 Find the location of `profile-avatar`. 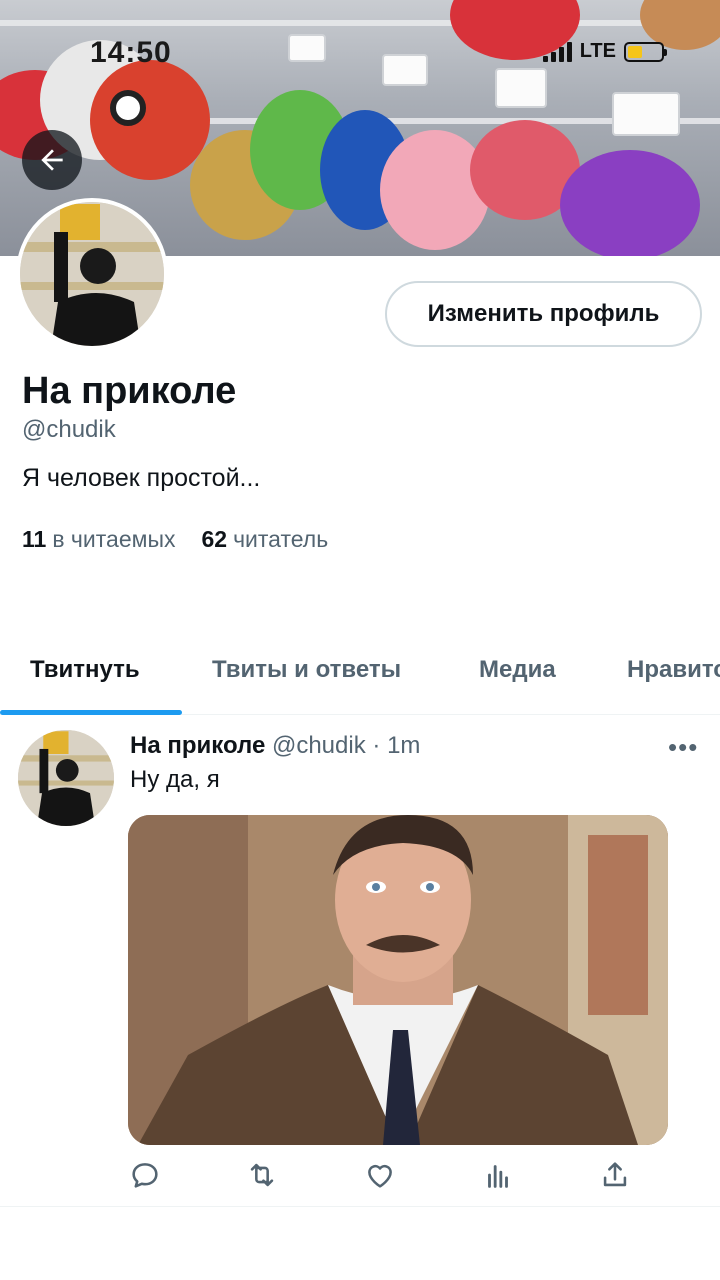

profile-avatar is located at coordinates (92, 274).